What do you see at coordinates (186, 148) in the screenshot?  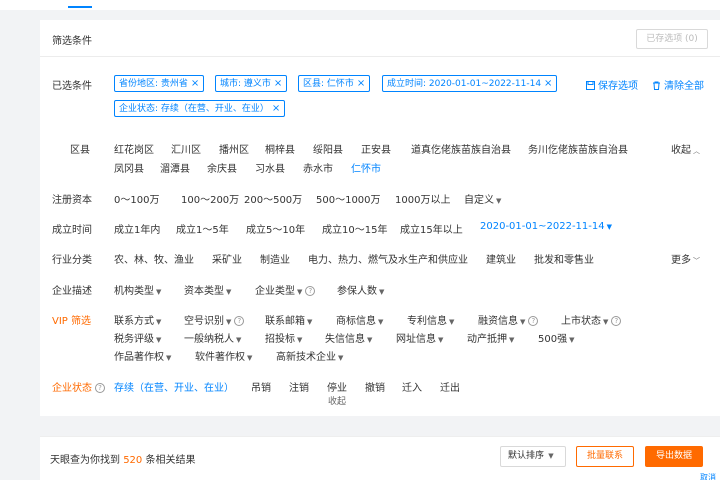 I see `district-option: 汇川区` at bounding box center [186, 148].